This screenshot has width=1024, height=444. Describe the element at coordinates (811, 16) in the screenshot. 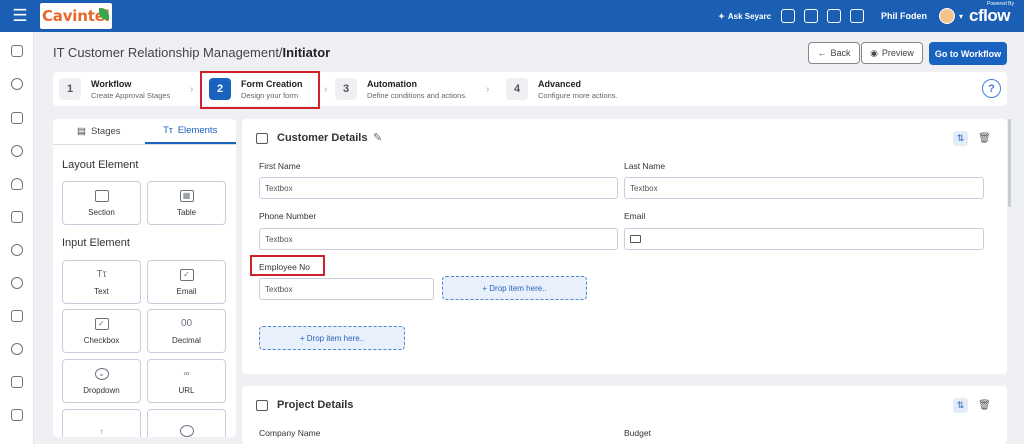

I see `screen-record-icon` at that location.